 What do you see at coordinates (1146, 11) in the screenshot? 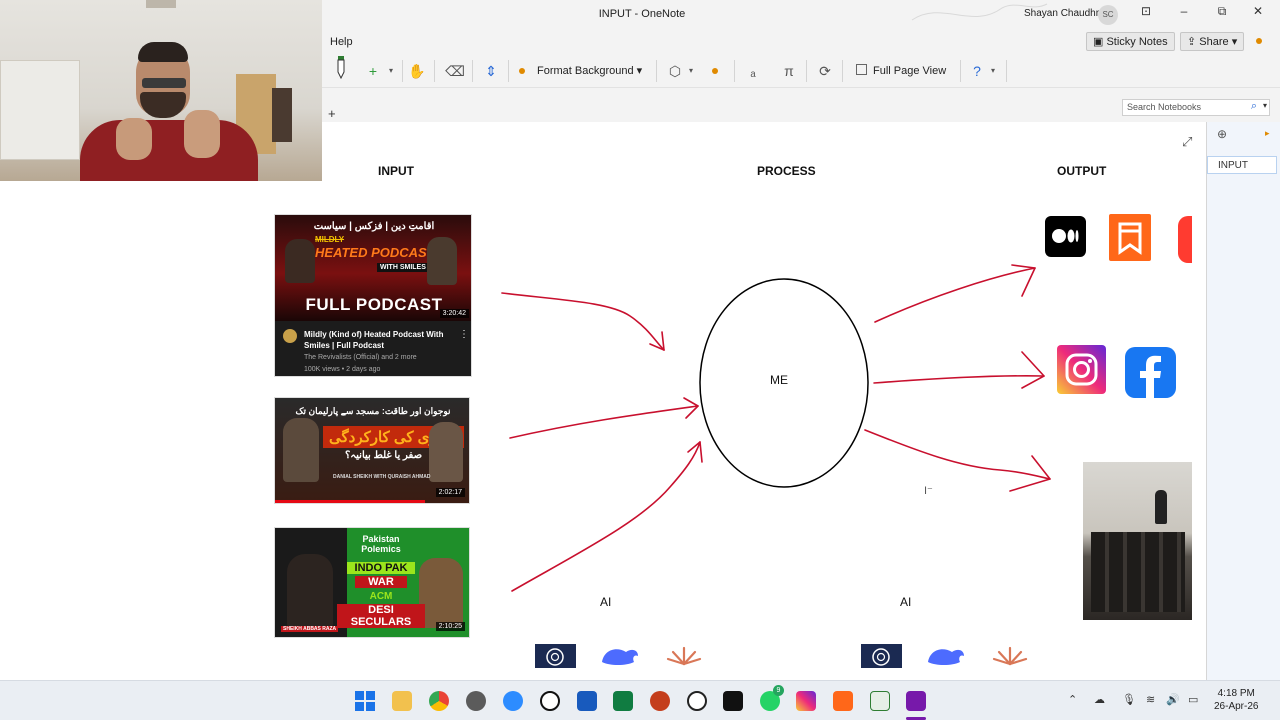
I see `full-screen-icon: ⊡` at bounding box center [1146, 11].